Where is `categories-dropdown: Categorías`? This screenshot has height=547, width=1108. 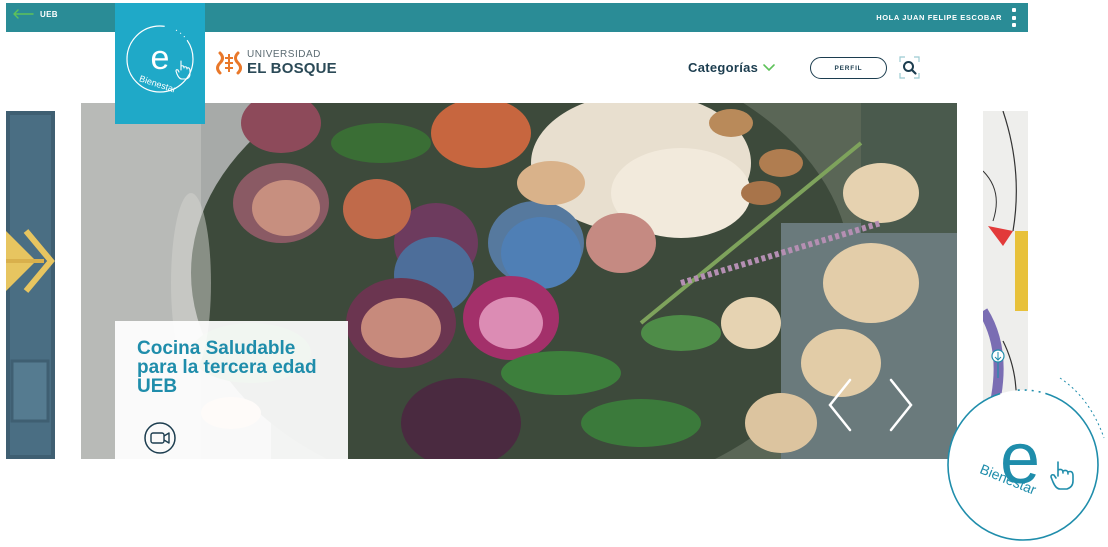 categories-dropdown: Categorías is located at coordinates (732, 67).